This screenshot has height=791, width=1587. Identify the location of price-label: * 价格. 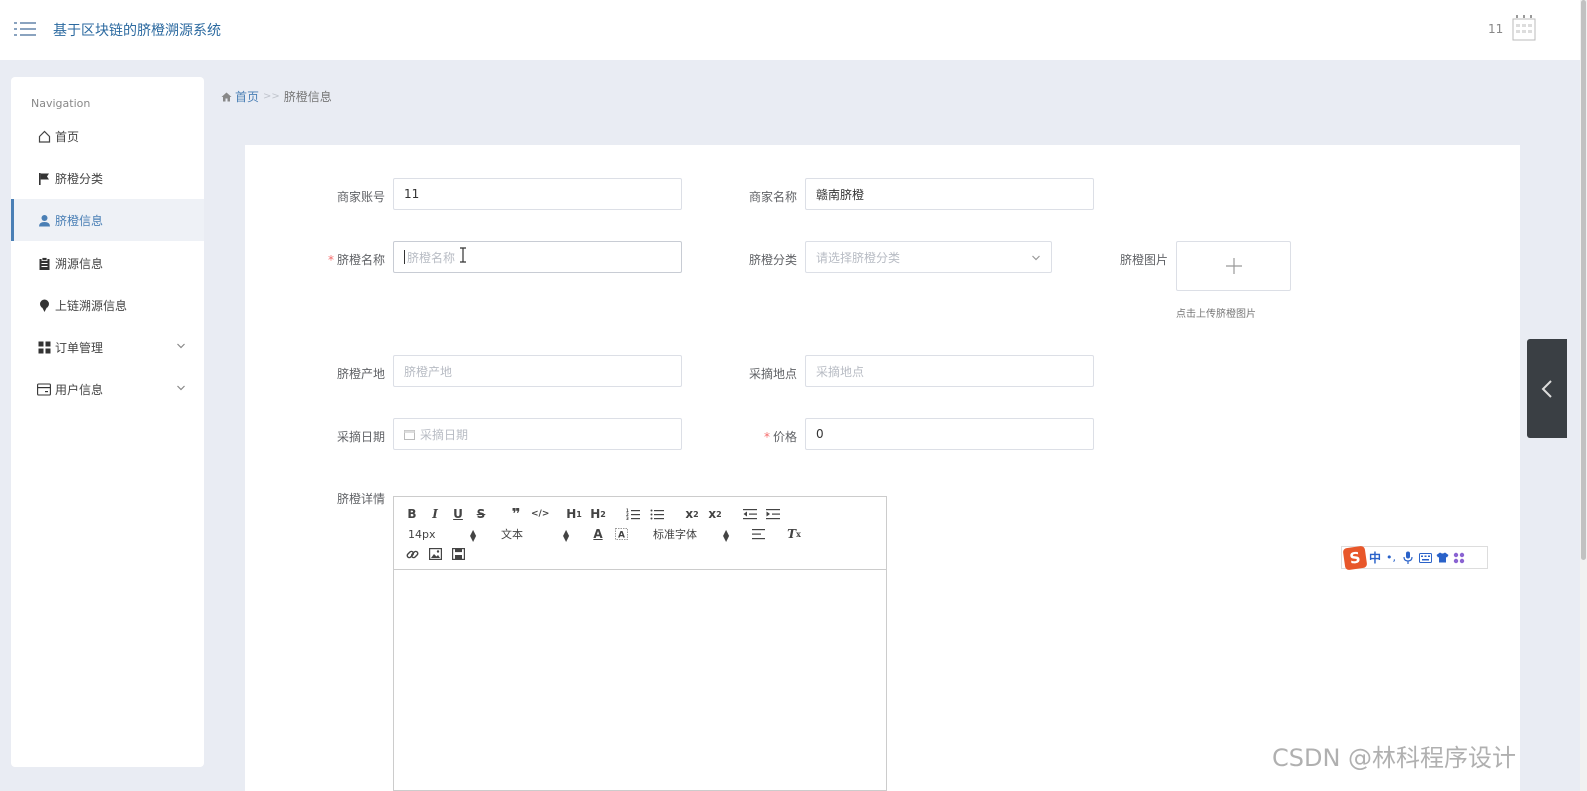
(780, 437).